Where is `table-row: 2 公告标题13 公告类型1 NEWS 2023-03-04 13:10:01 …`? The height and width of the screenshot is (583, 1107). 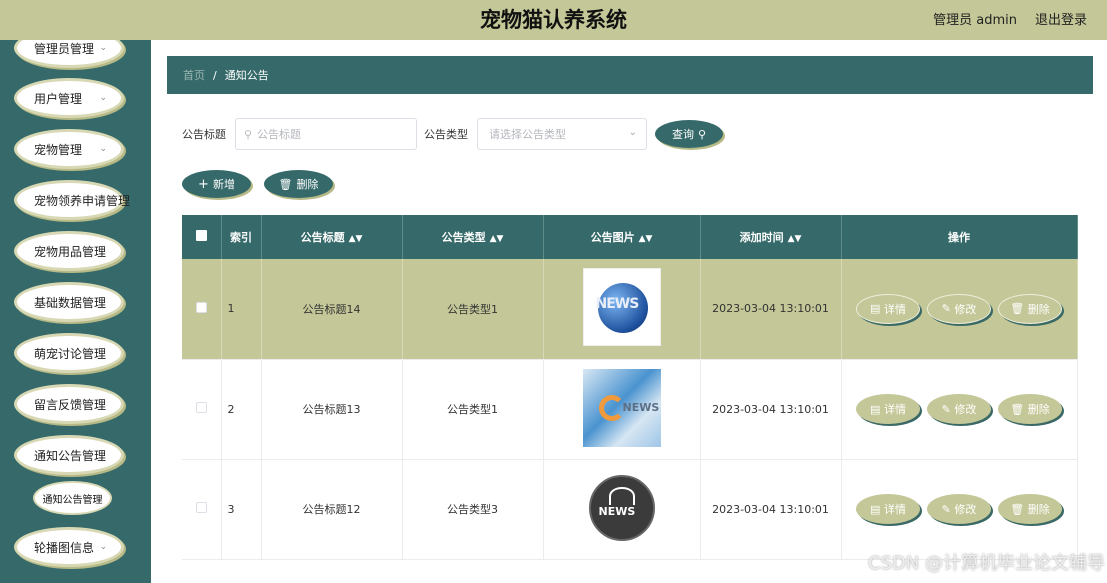
table-row: 2 公告标题13 公告类型1 NEWS 2023-03-04 13:10:01 … is located at coordinates (630, 409).